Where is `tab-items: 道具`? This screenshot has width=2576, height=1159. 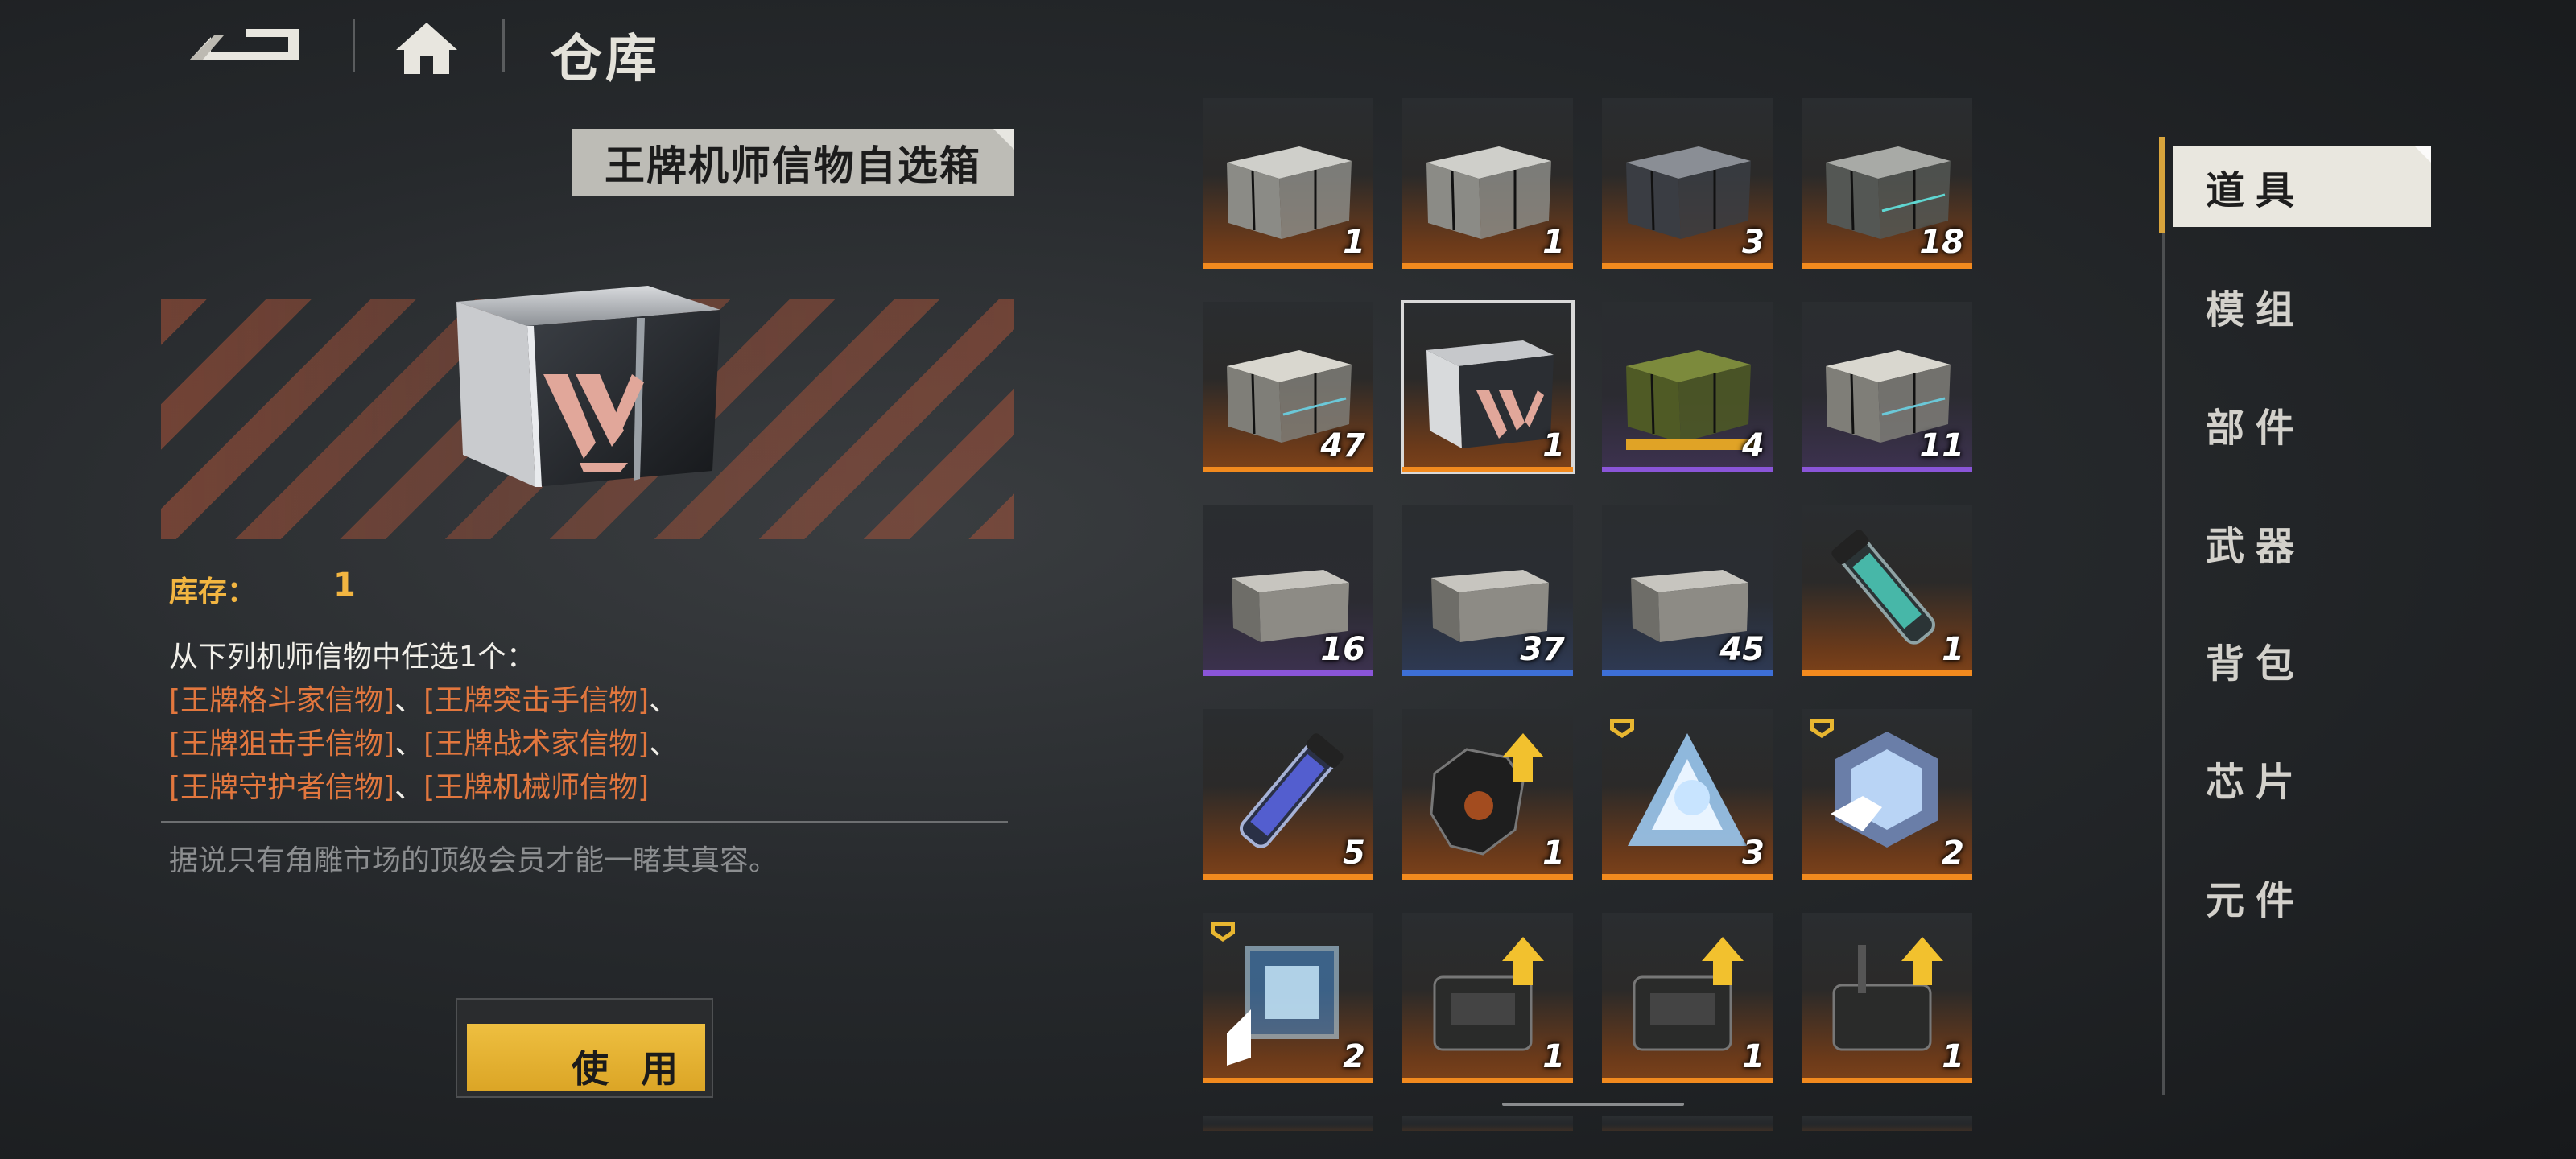
tab-items: 道具 is located at coordinates (2302, 186).